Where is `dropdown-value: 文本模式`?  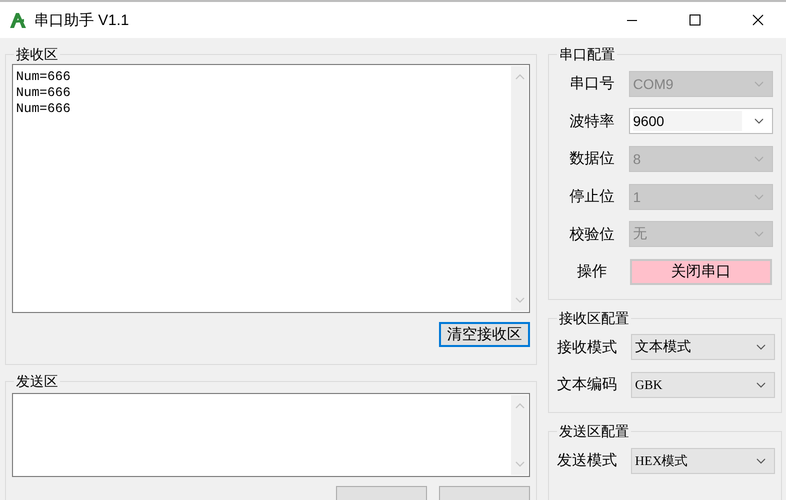 dropdown-value: 文本模式 is located at coordinates (663, 347).